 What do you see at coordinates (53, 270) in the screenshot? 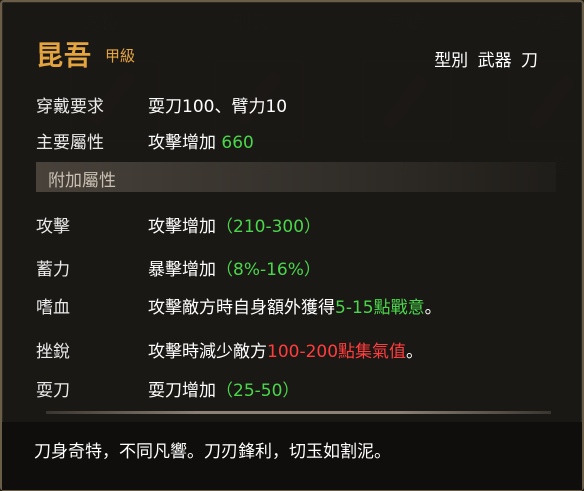
I see `attr-label: 蓄力` at bounding box center [53, 270].